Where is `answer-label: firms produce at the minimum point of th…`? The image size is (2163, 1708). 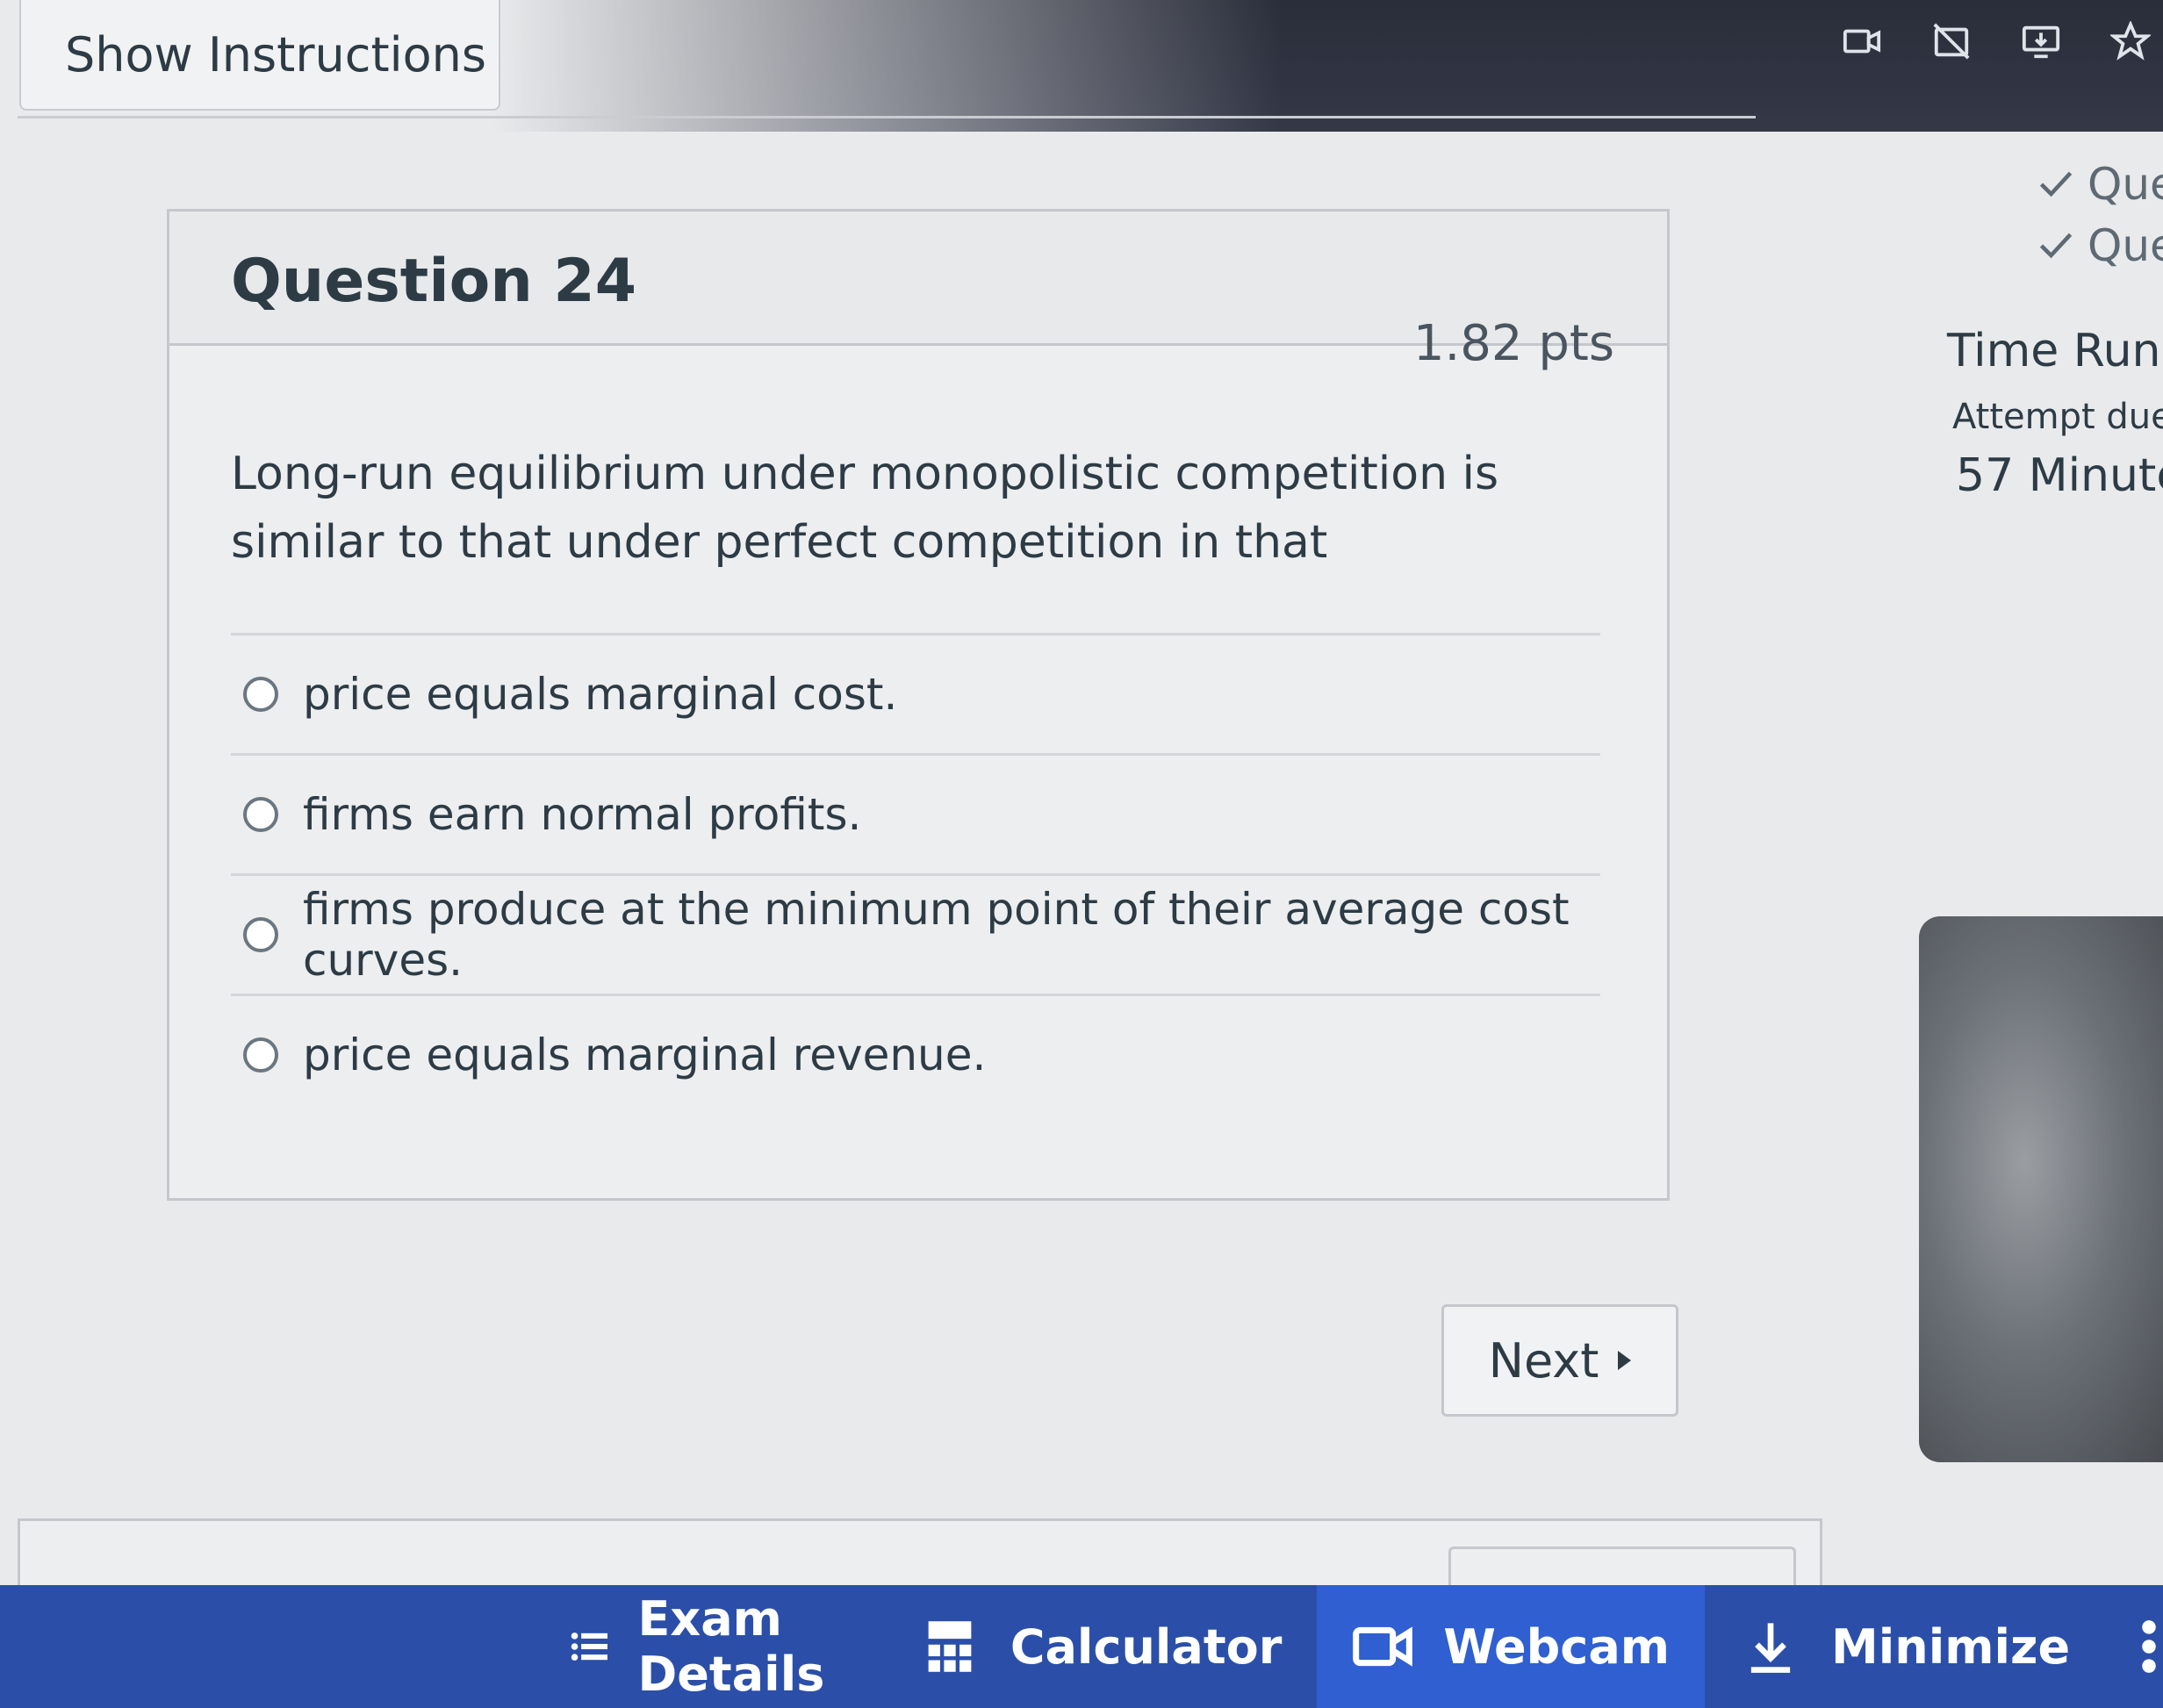
answer-label: firms produce at the minimum point of th… is located at coordinates (936, 935).